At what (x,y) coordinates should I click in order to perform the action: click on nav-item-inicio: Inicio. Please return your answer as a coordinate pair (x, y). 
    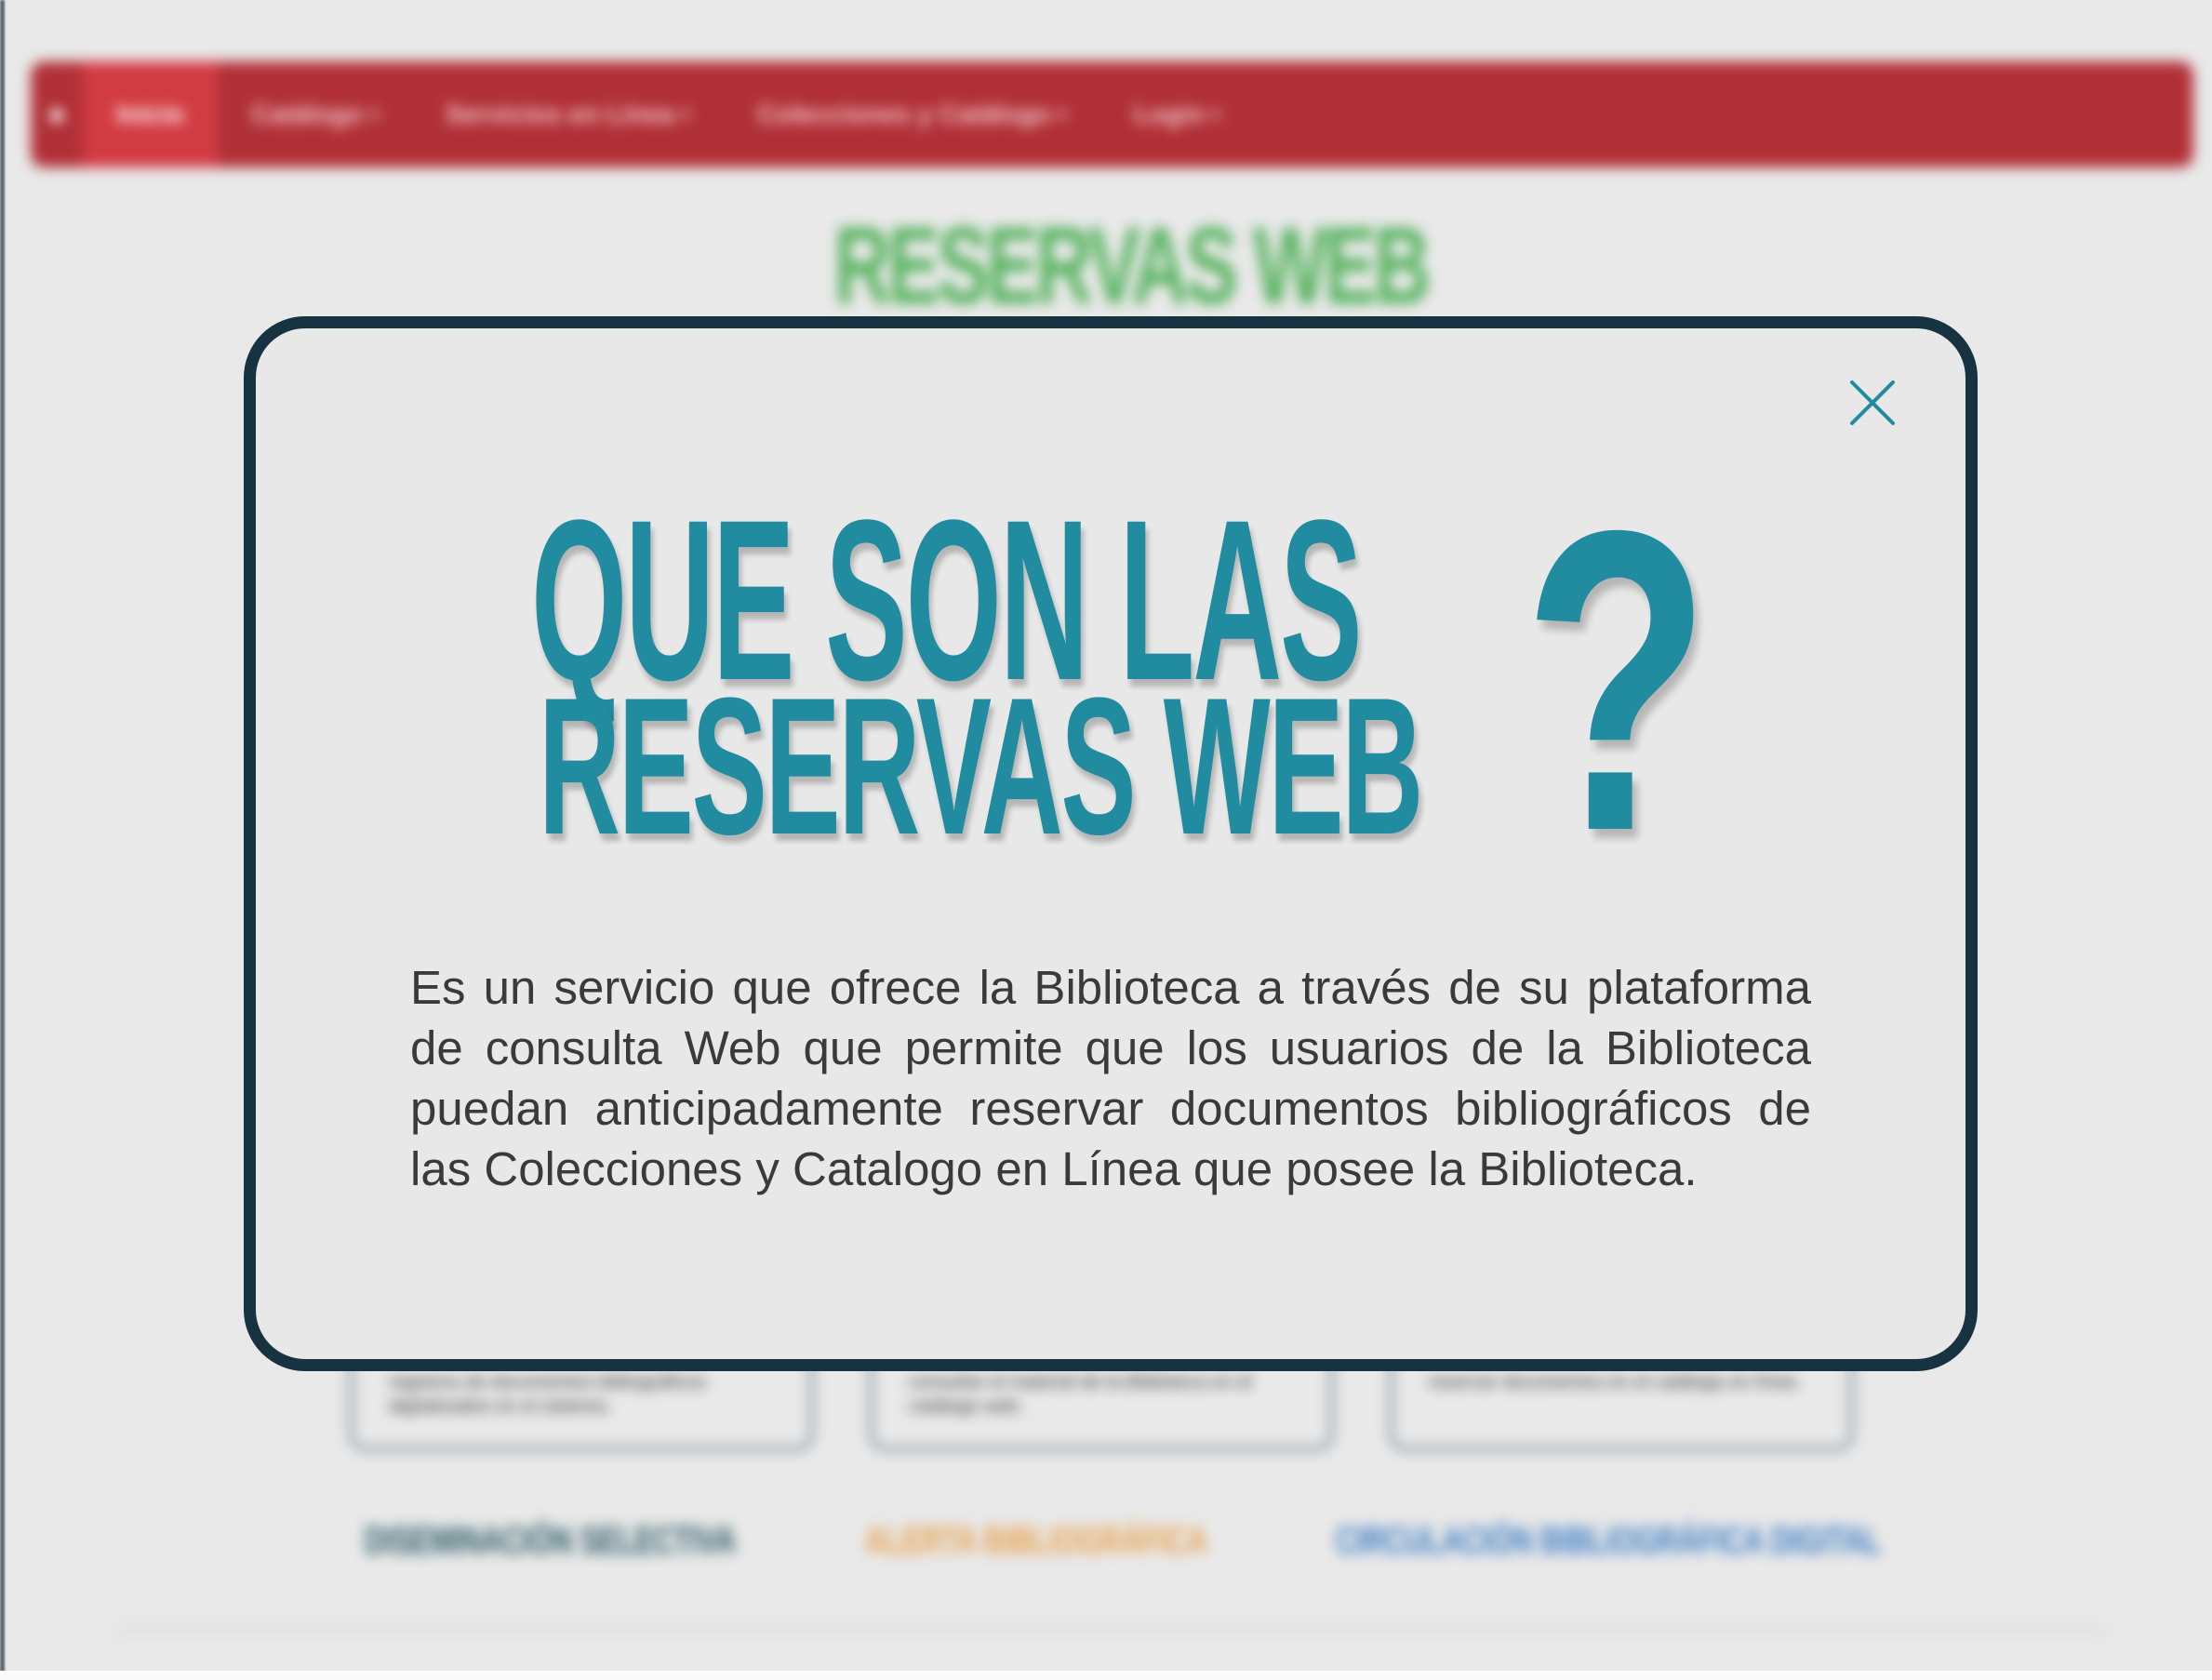
    Looking at the image, I should click on (151, 114).